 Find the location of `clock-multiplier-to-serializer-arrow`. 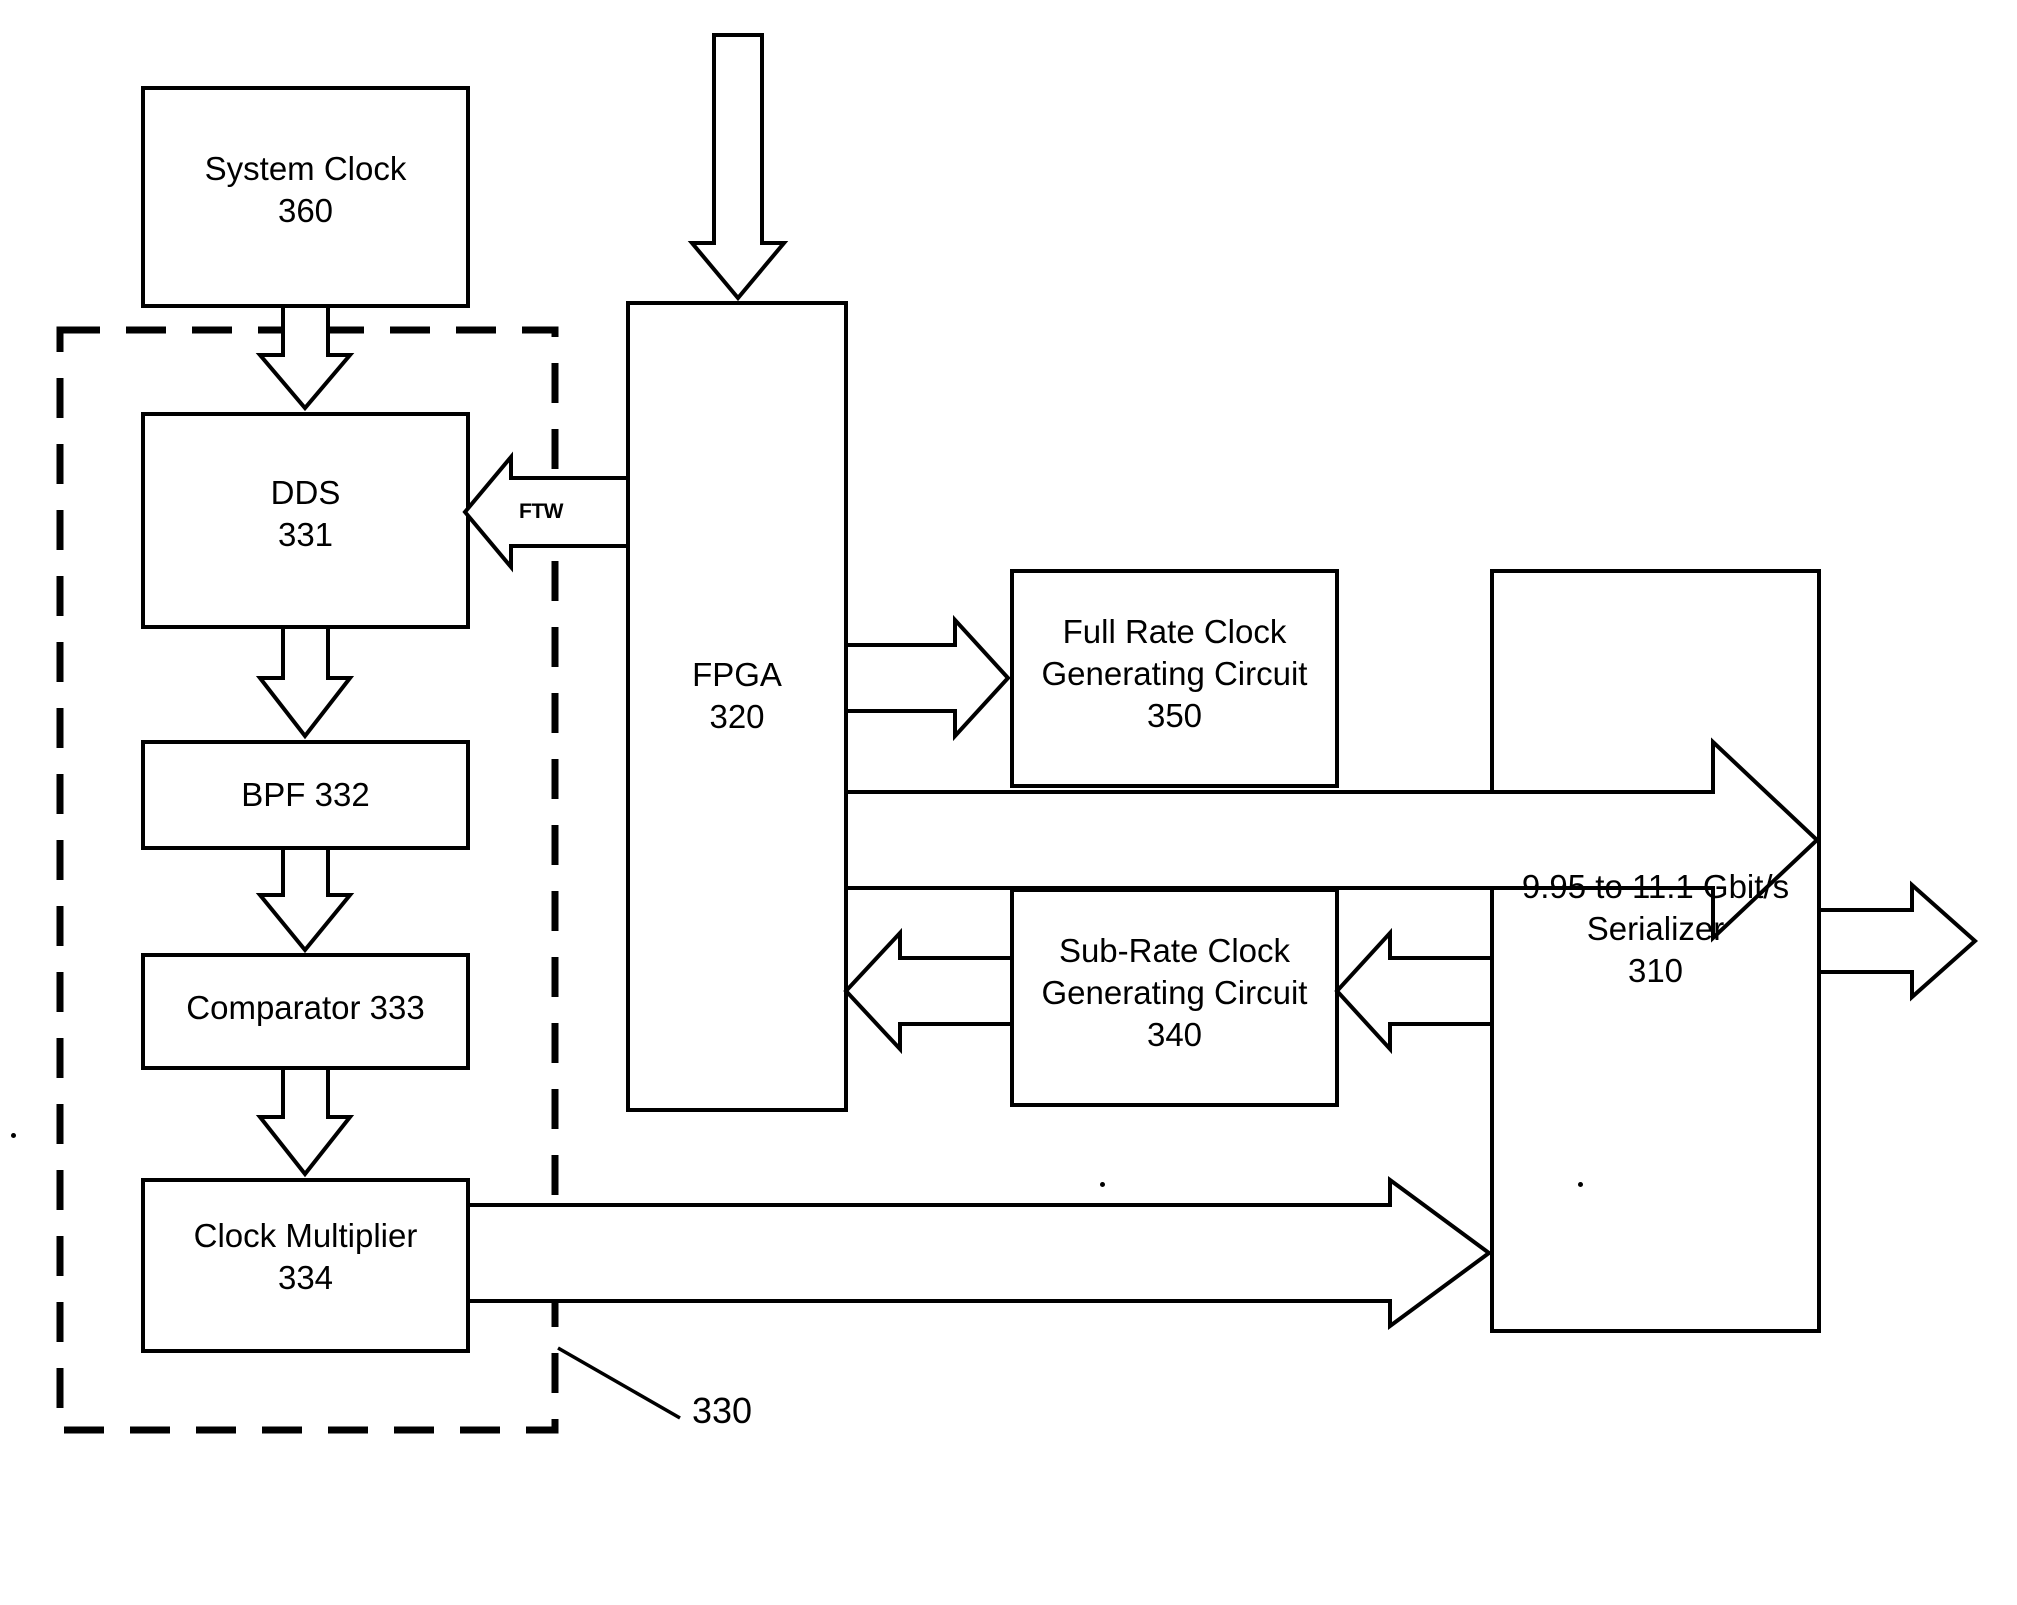

clock-multiplier-to-serializer-arrow is located at coordinates (979, 1253).